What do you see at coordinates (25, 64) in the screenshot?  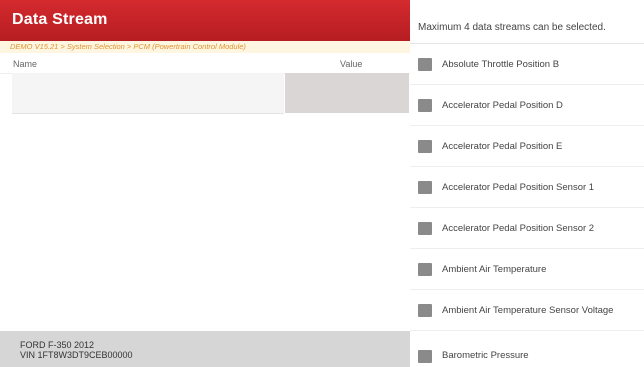 I see `column-header-name: Name` at bounding box center [25, 64].